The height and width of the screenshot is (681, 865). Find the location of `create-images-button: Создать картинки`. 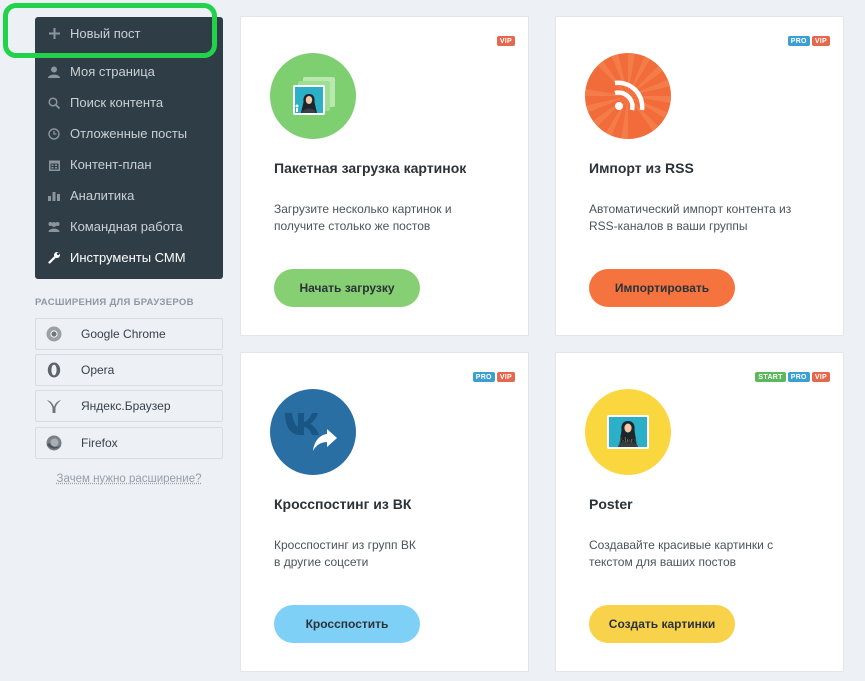

create-images-button: Создать картинки is located at coordinates (662, 624).